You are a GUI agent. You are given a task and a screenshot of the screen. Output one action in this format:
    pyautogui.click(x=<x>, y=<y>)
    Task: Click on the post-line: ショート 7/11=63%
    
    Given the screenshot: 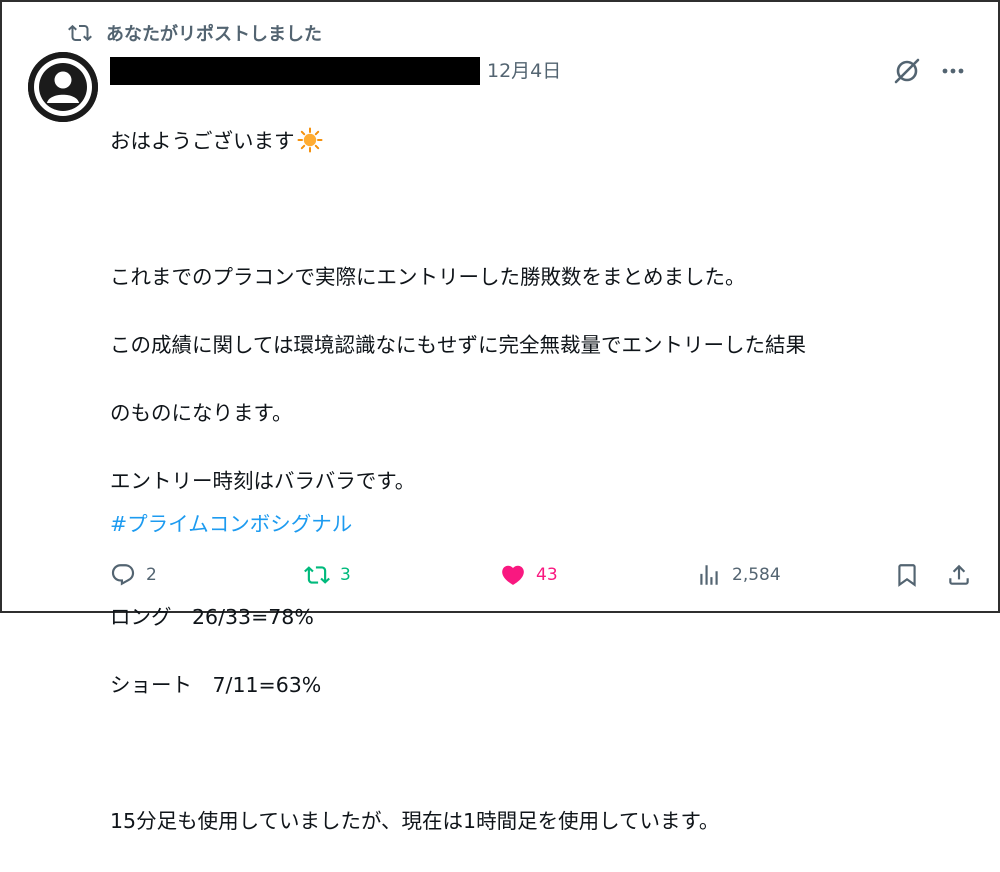 What is the action you would take?
    pyautogui.click(x=216, y=685)
    